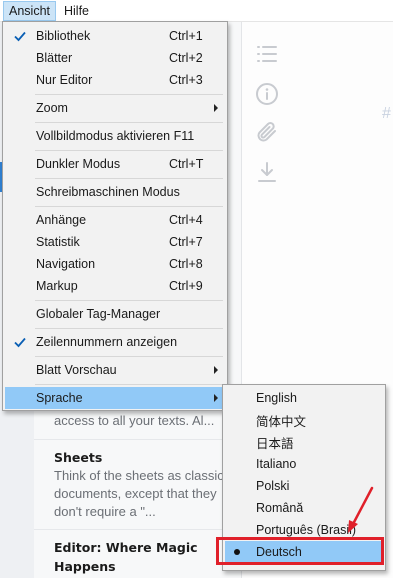 The image size is (393, 578). What do you see at coordinates (273, 486) in the screenshot?
I see `menu-item-label: Polski` at bounding box center [273, 486].